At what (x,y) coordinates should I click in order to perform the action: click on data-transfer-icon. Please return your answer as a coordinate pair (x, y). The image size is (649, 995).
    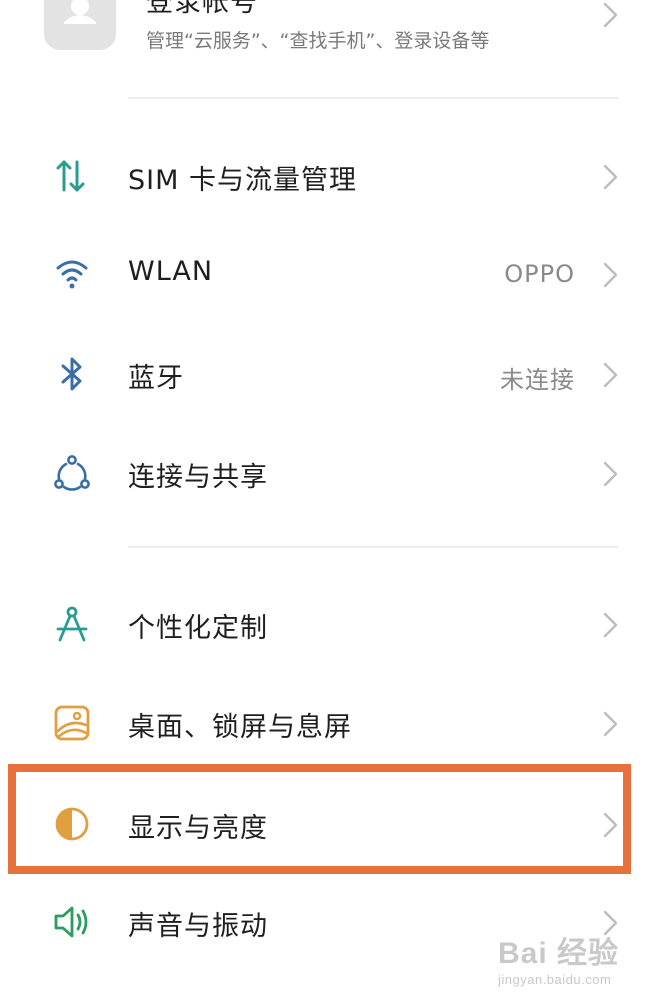
    Looking at the image, I should click on (72, 176).